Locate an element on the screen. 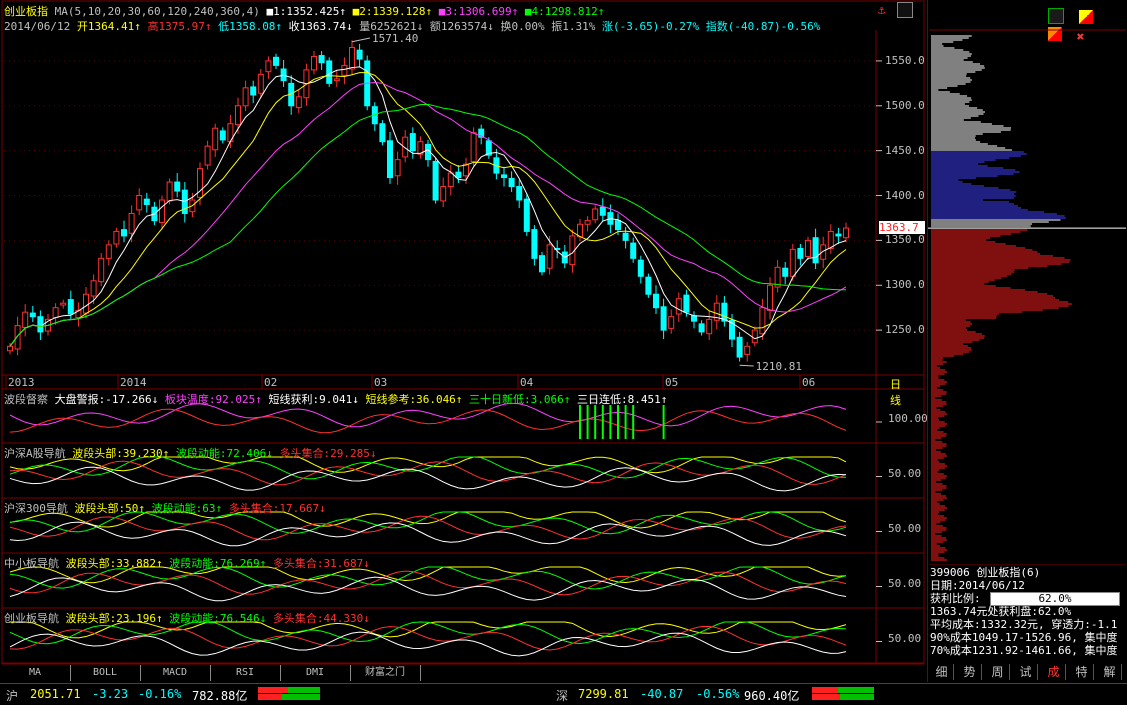  indicator-value: 波段头部:39.230↑ is located at coordinates (117, 453).